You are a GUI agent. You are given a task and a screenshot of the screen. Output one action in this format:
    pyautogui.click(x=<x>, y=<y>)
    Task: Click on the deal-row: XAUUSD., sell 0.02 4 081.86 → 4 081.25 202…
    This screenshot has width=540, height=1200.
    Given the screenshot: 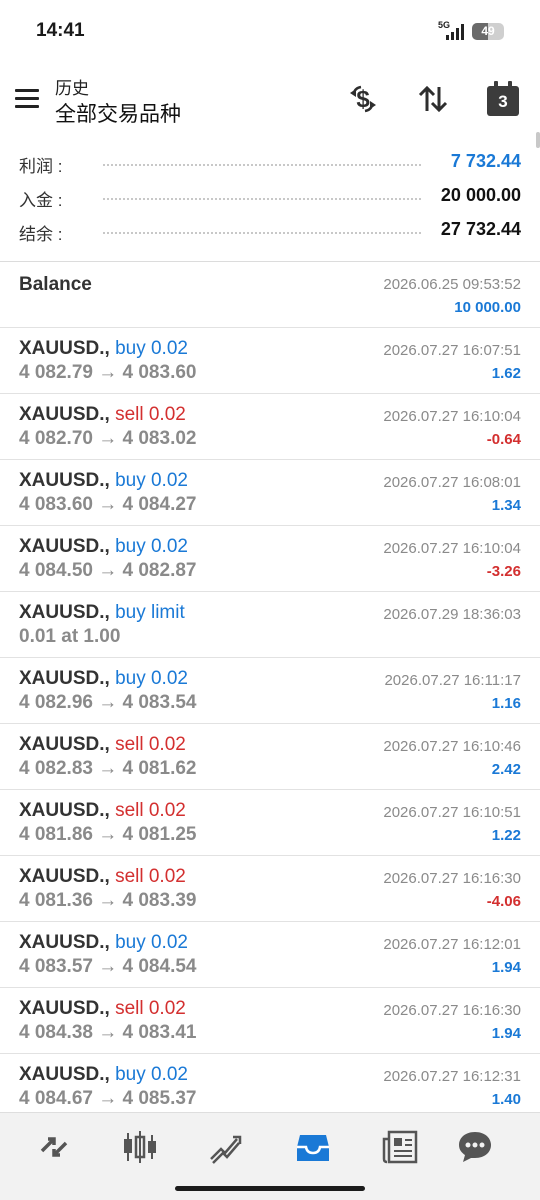 What is the action you would take?
    pyautogui.click(x=270, y=823)
    